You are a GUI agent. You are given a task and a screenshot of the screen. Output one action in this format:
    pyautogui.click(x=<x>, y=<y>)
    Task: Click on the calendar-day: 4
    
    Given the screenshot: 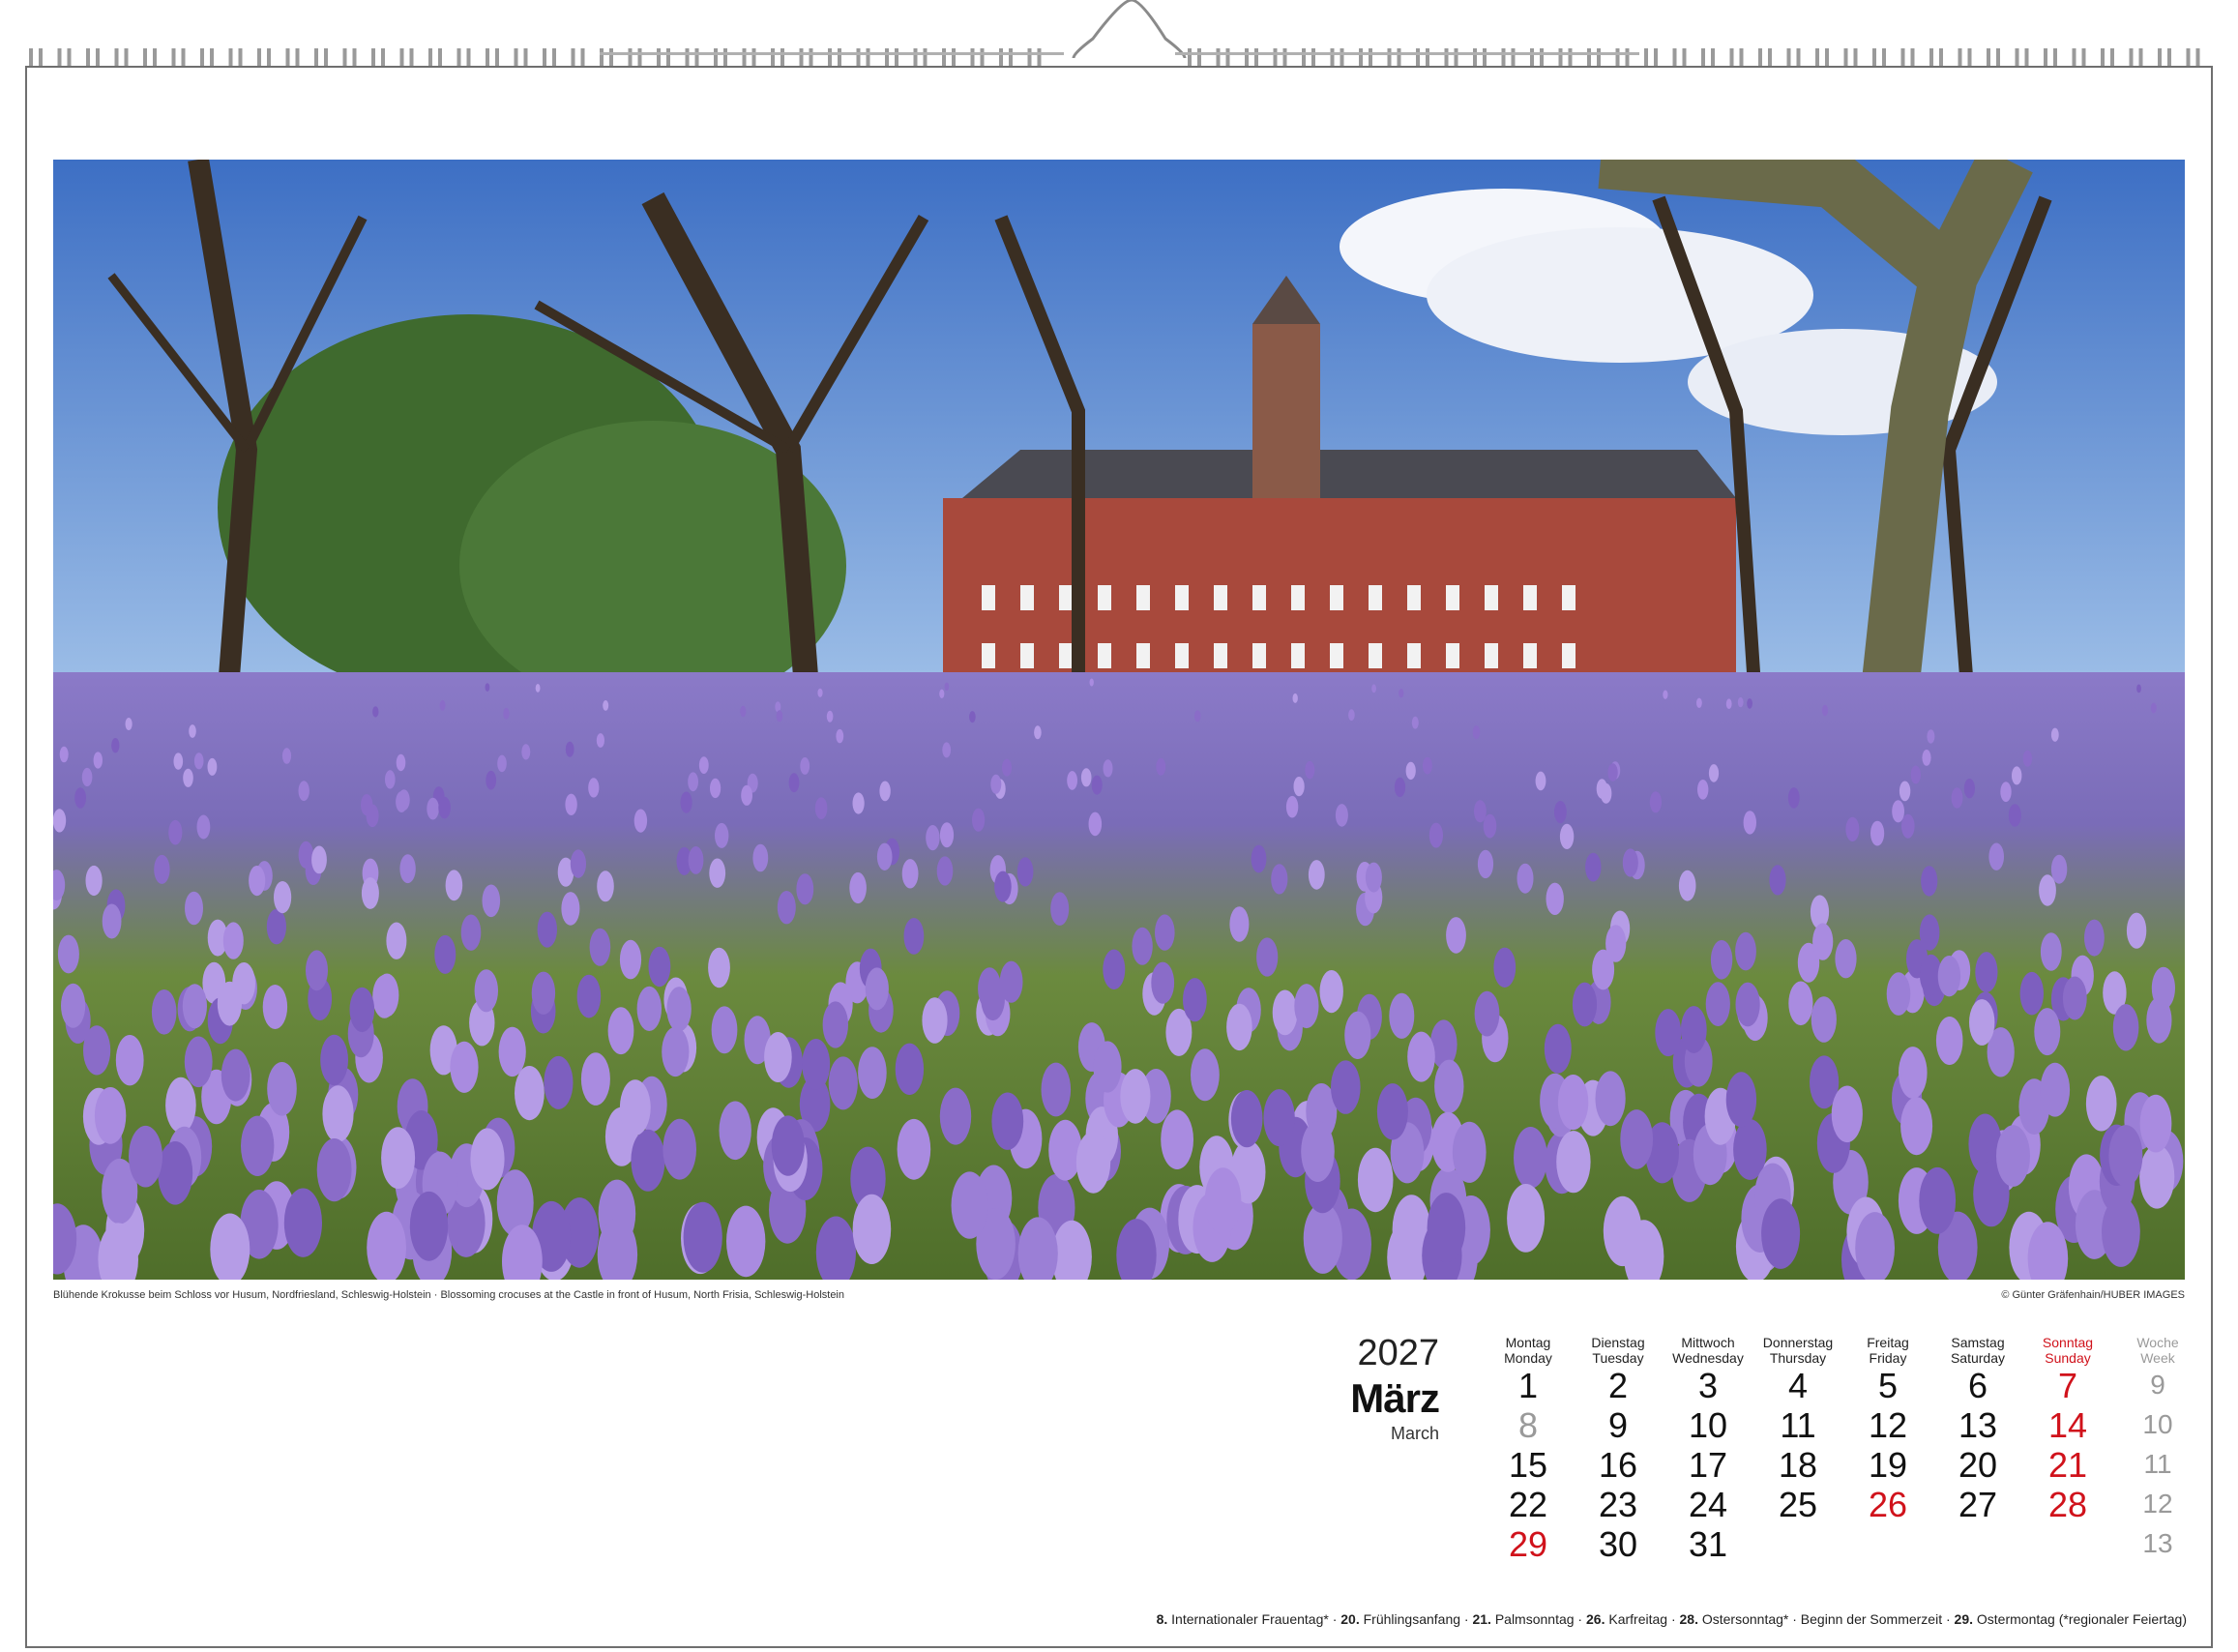 What is the action you would take?
    pyautogui.click(x=1798, y=1385)
    